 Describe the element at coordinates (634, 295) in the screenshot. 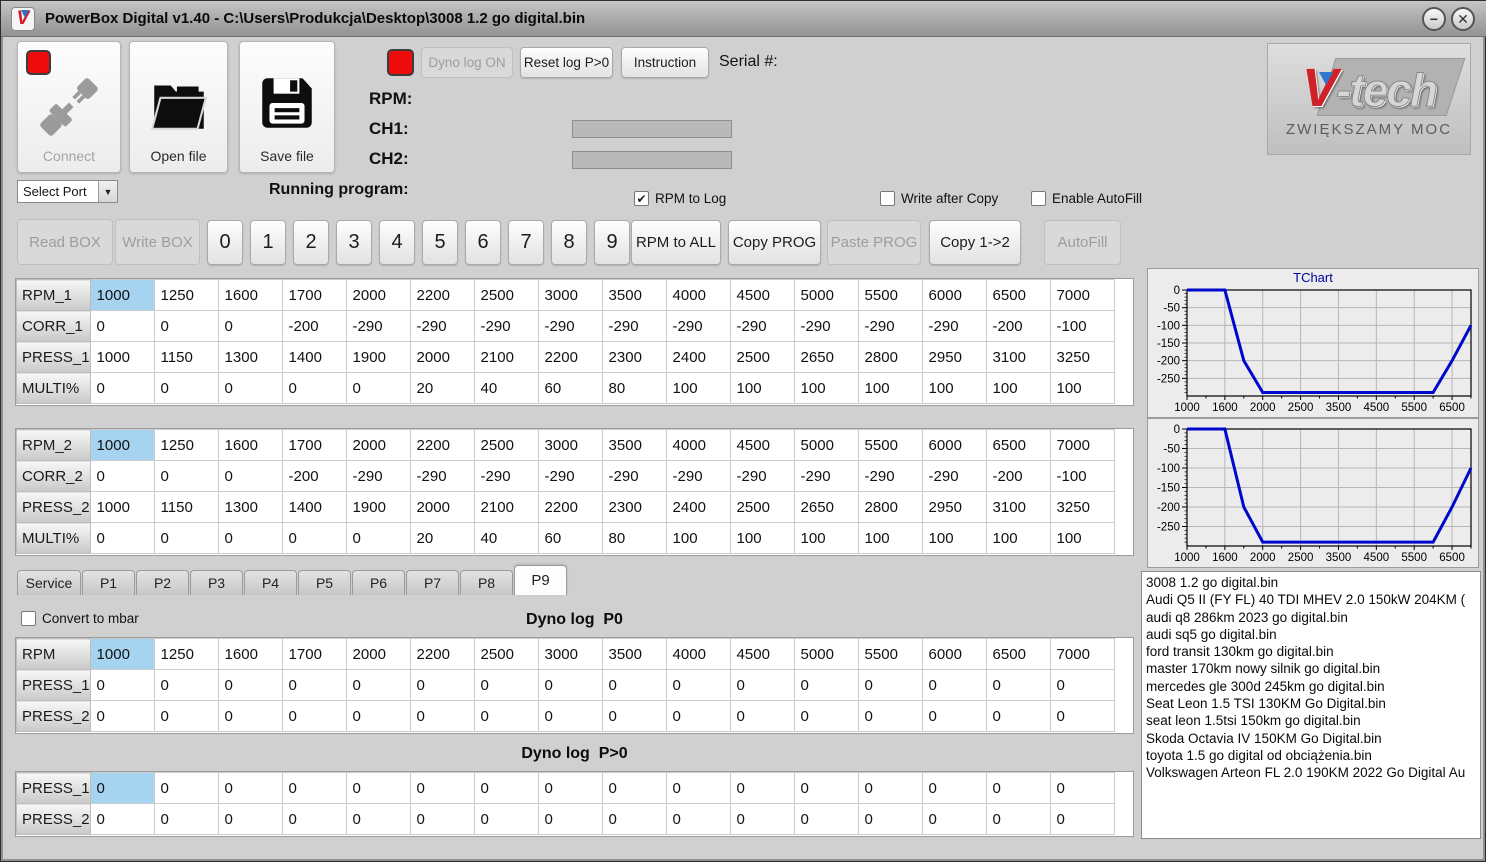

I see `table-cell: 3500` at that location.